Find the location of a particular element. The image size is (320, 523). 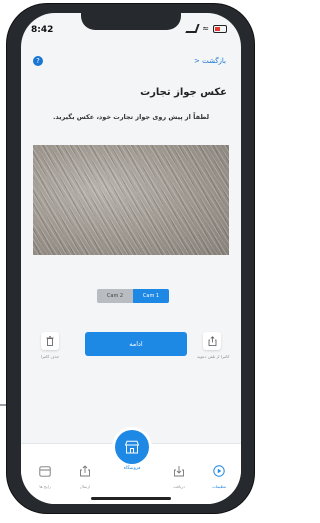

wifi-icon: ≈ is located at coordinates (205, 28).